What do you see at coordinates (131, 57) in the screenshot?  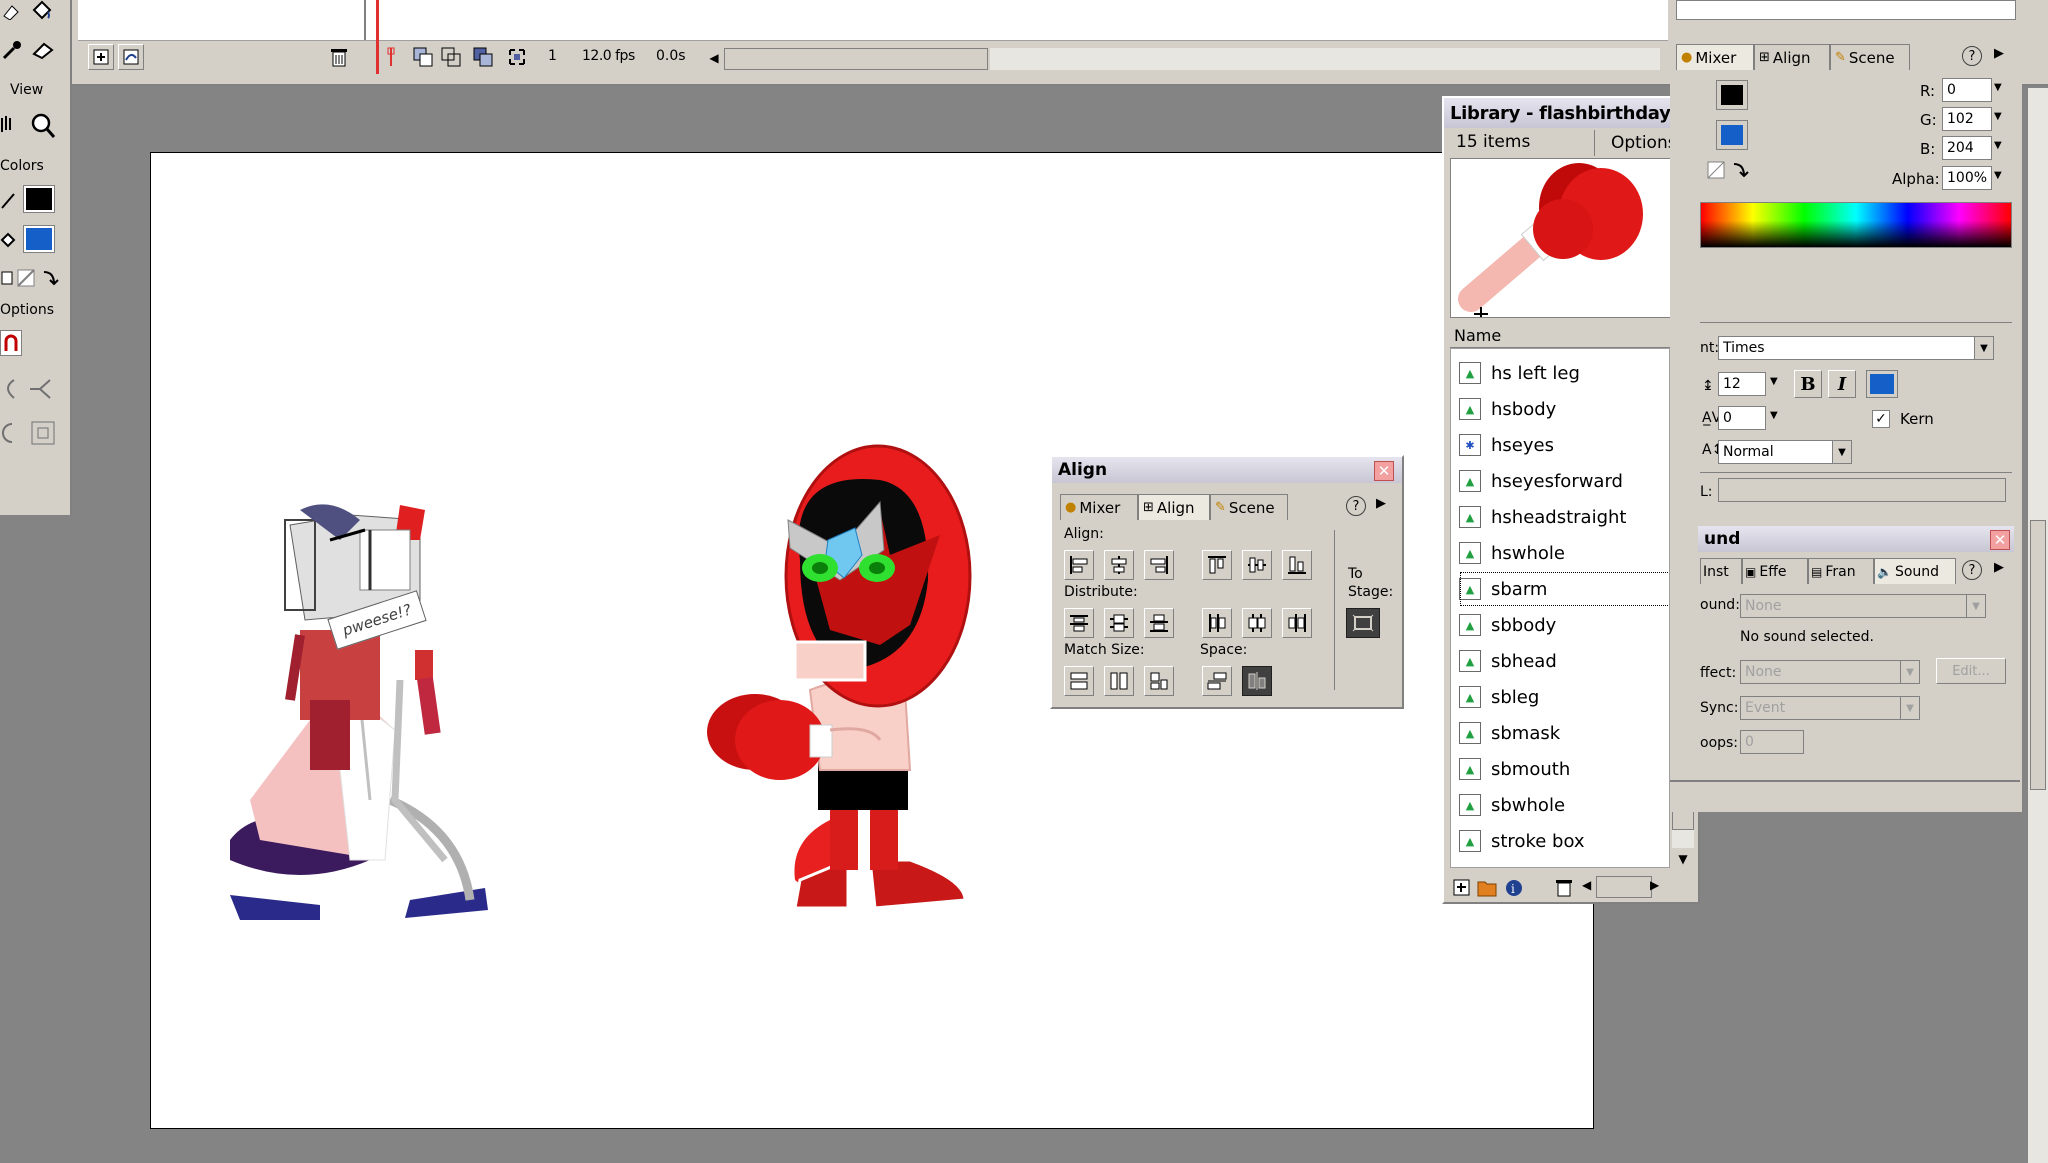 I see `add-motion-guide-icon` at bounding box center [131, 57].